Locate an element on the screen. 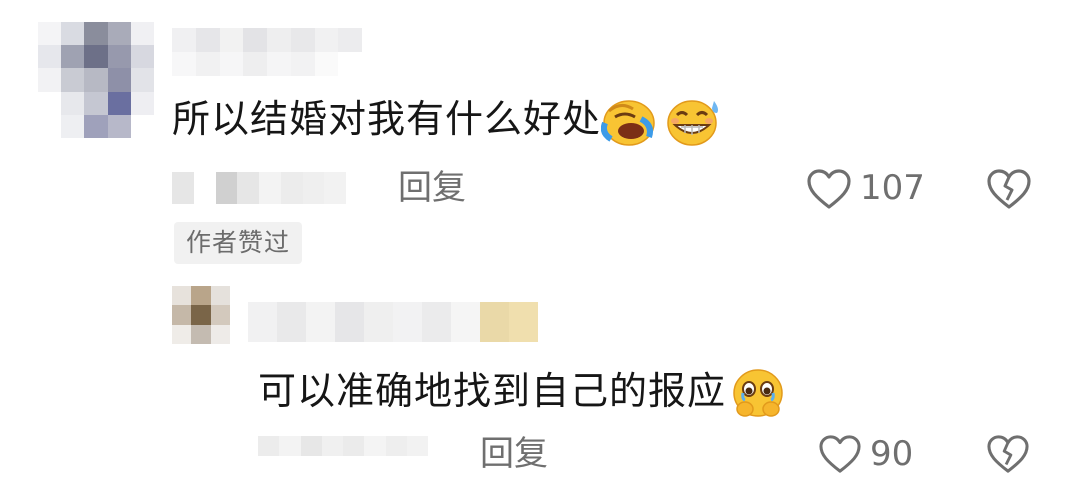  reply-body: 可以准确地找到自己的报应 is located at coordinates (492, 391).